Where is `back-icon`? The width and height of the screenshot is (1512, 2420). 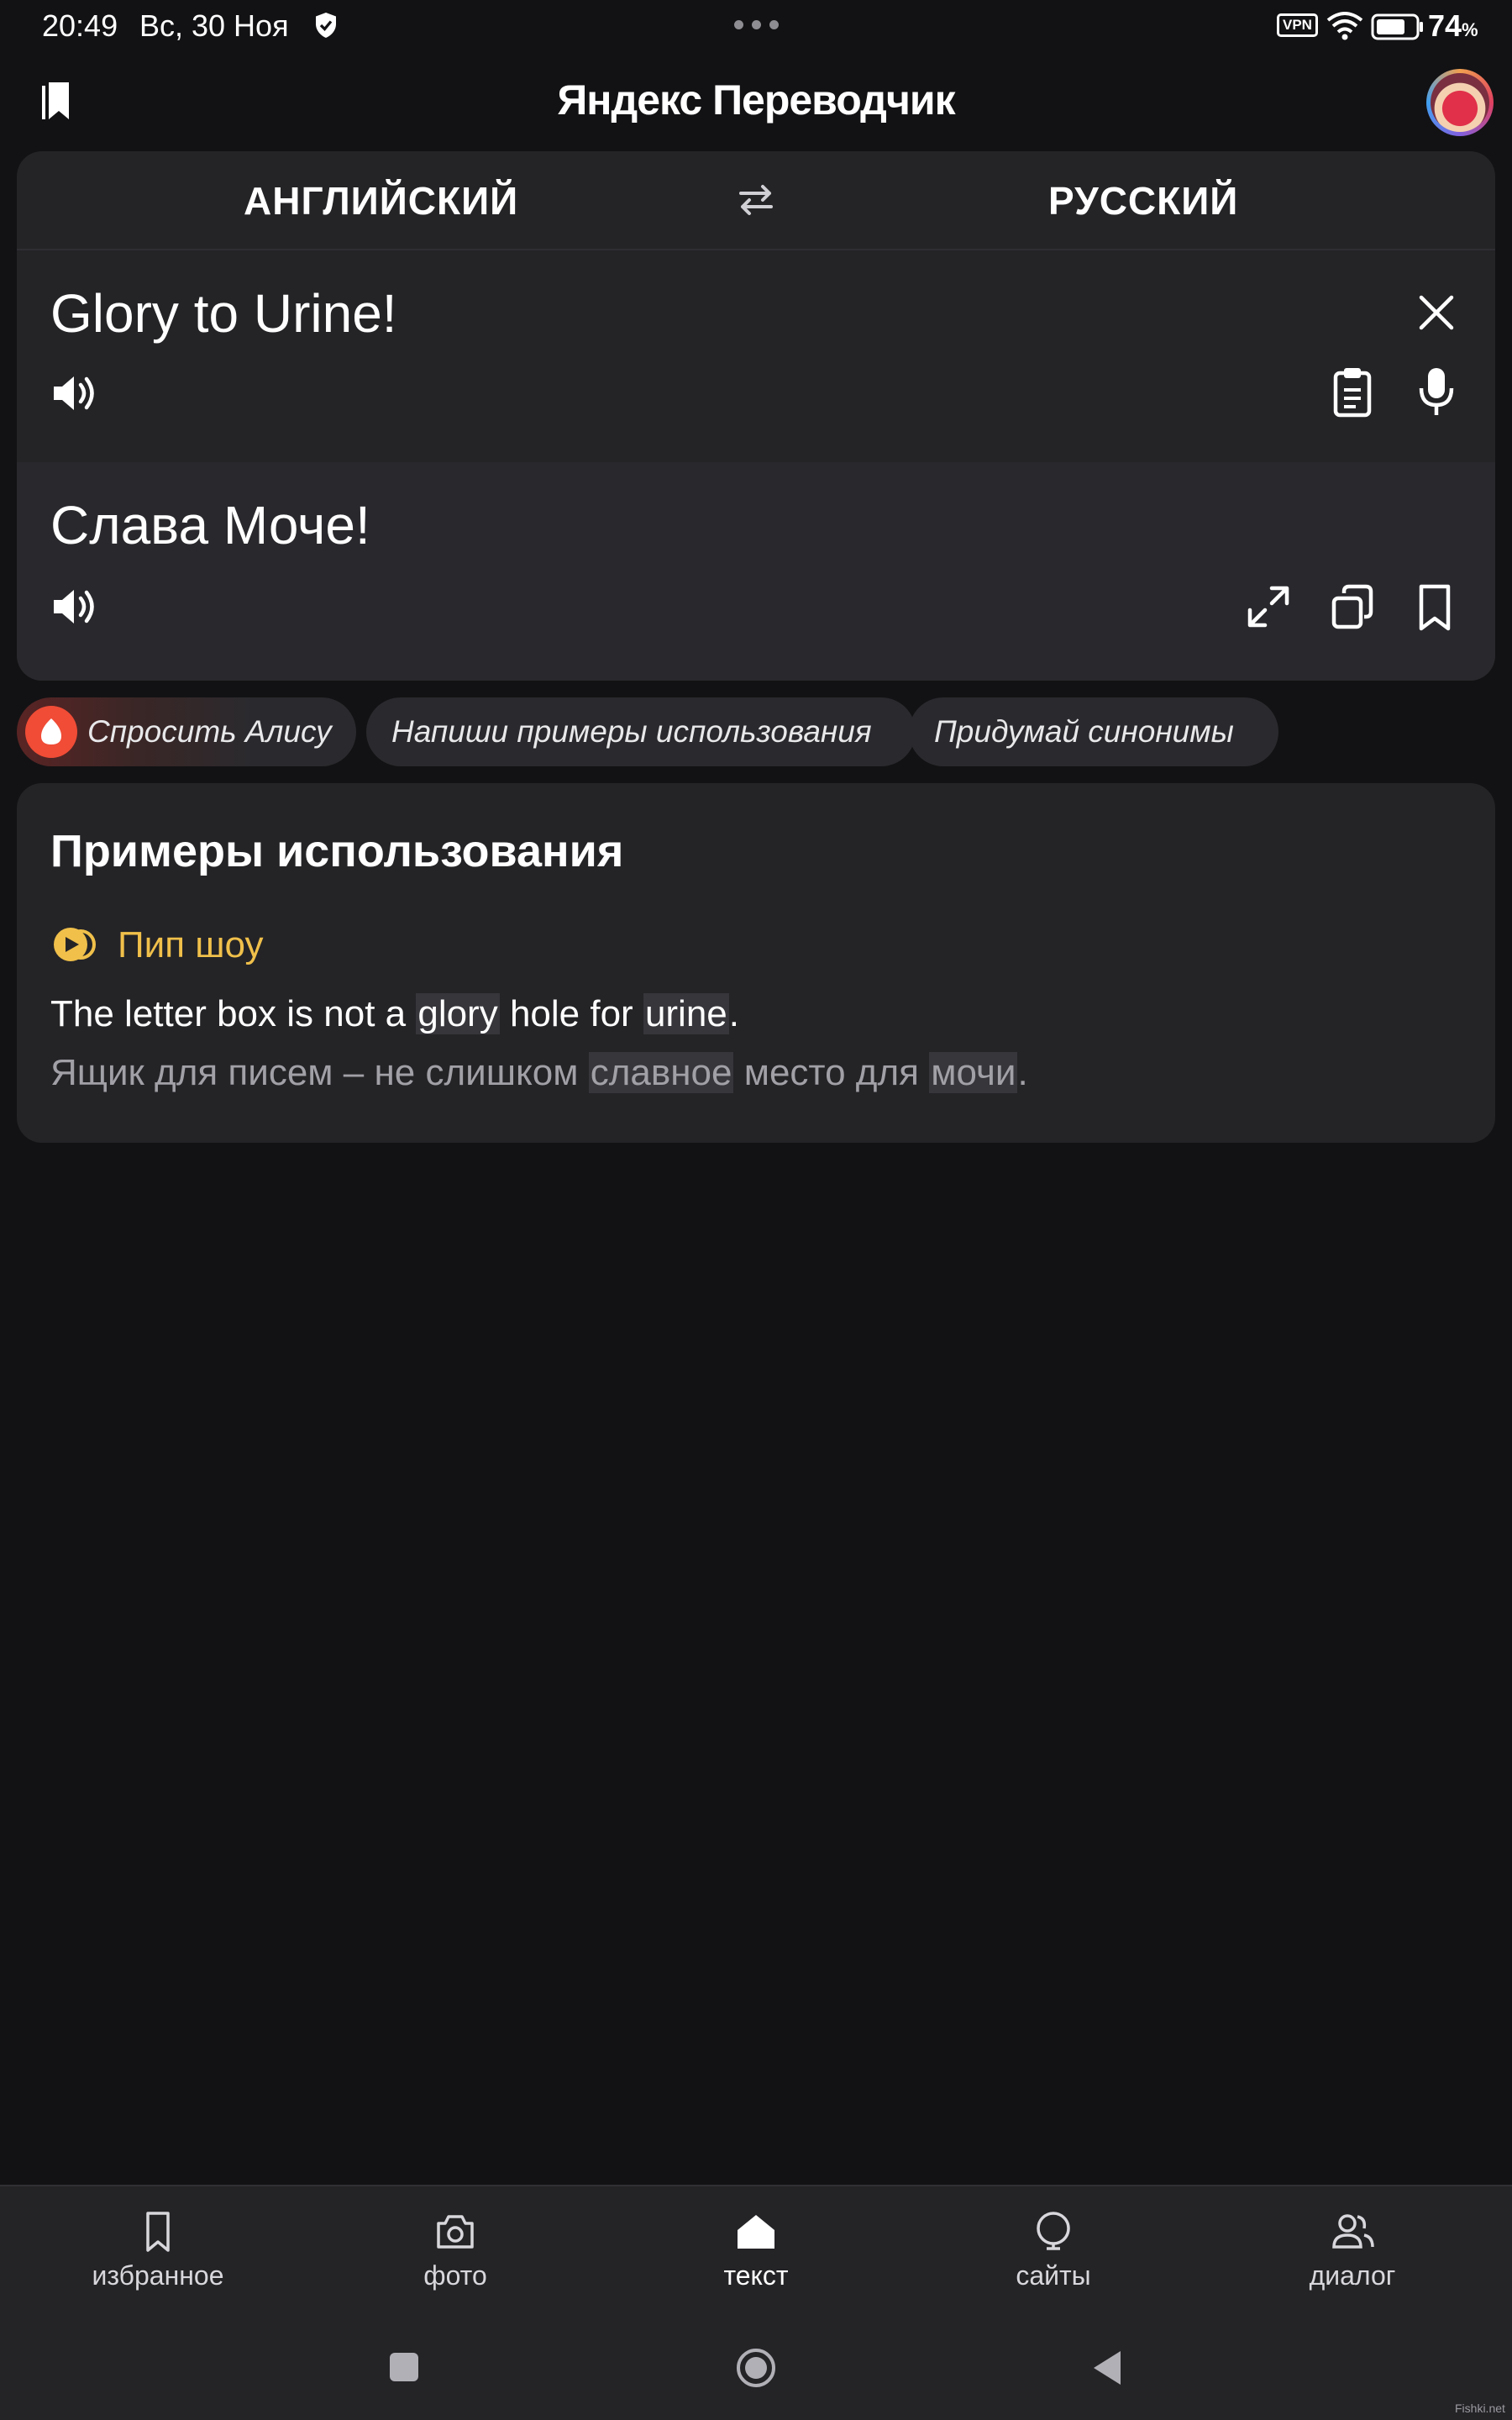
back-icon is located at coordinates (1107, 2370).